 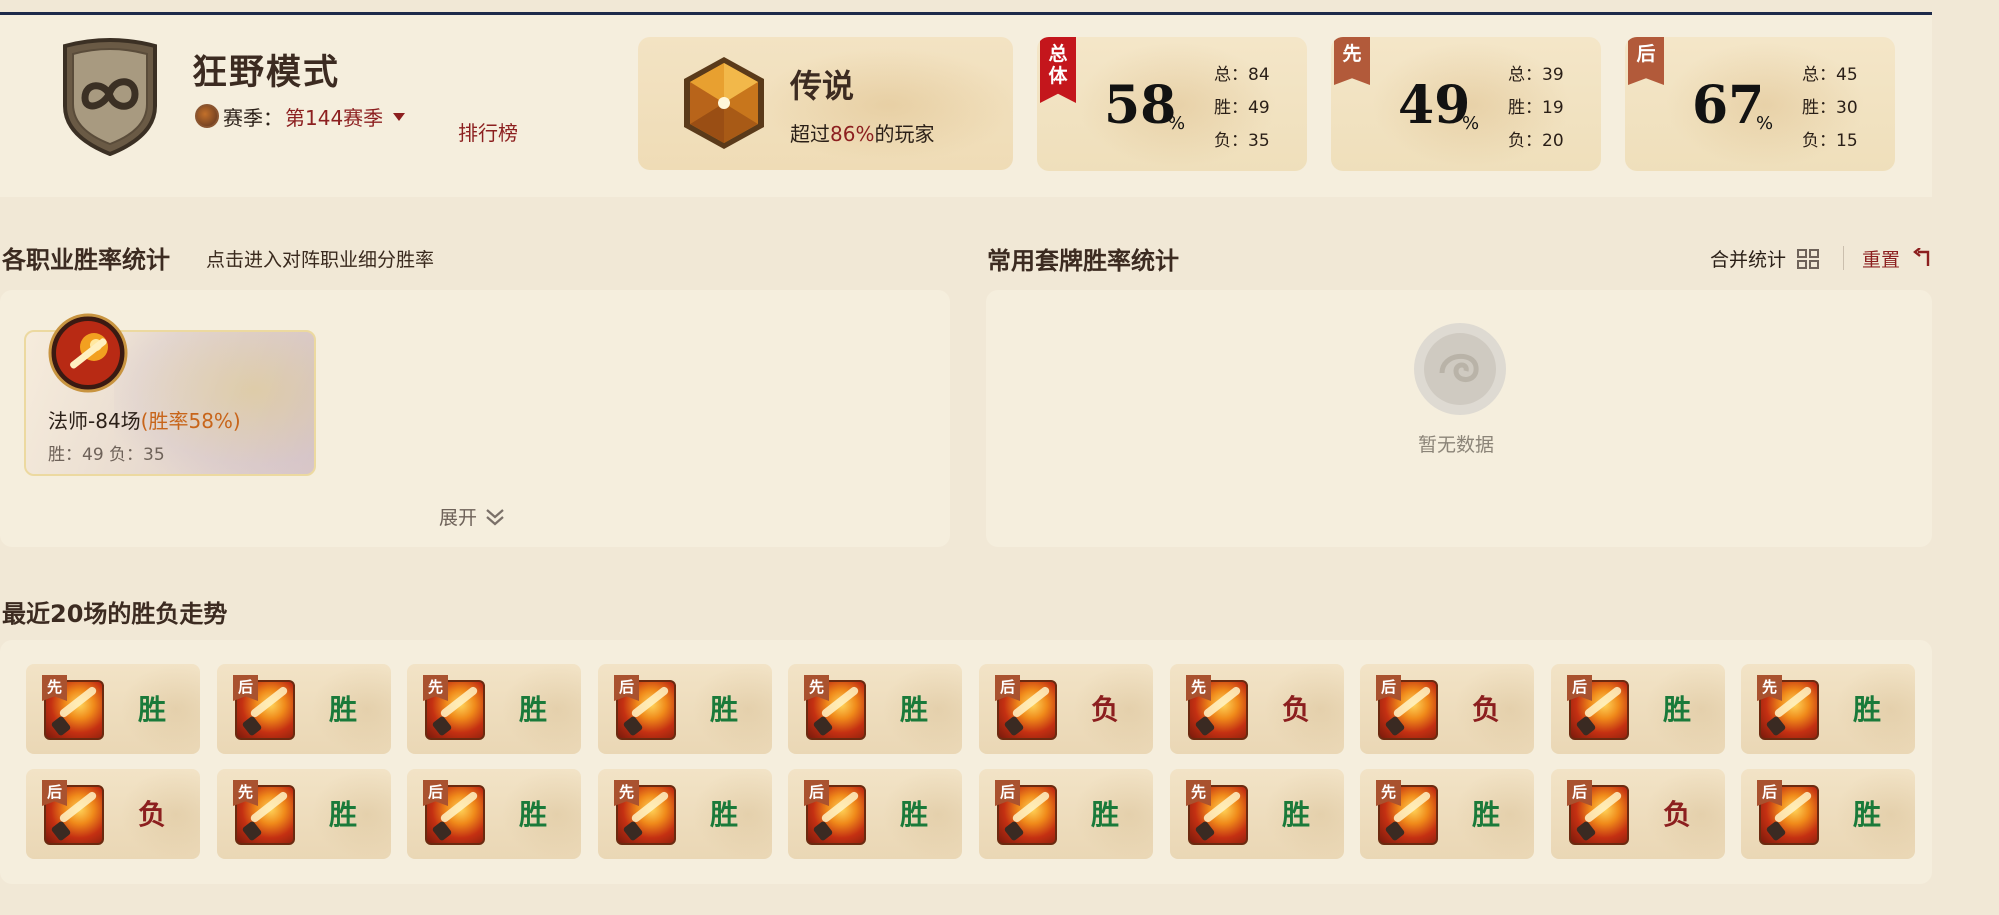 What do you see at coordinates (458, 518) in the screenshot?
I see `expand-label: 展开` at bounding box center [458, 518].